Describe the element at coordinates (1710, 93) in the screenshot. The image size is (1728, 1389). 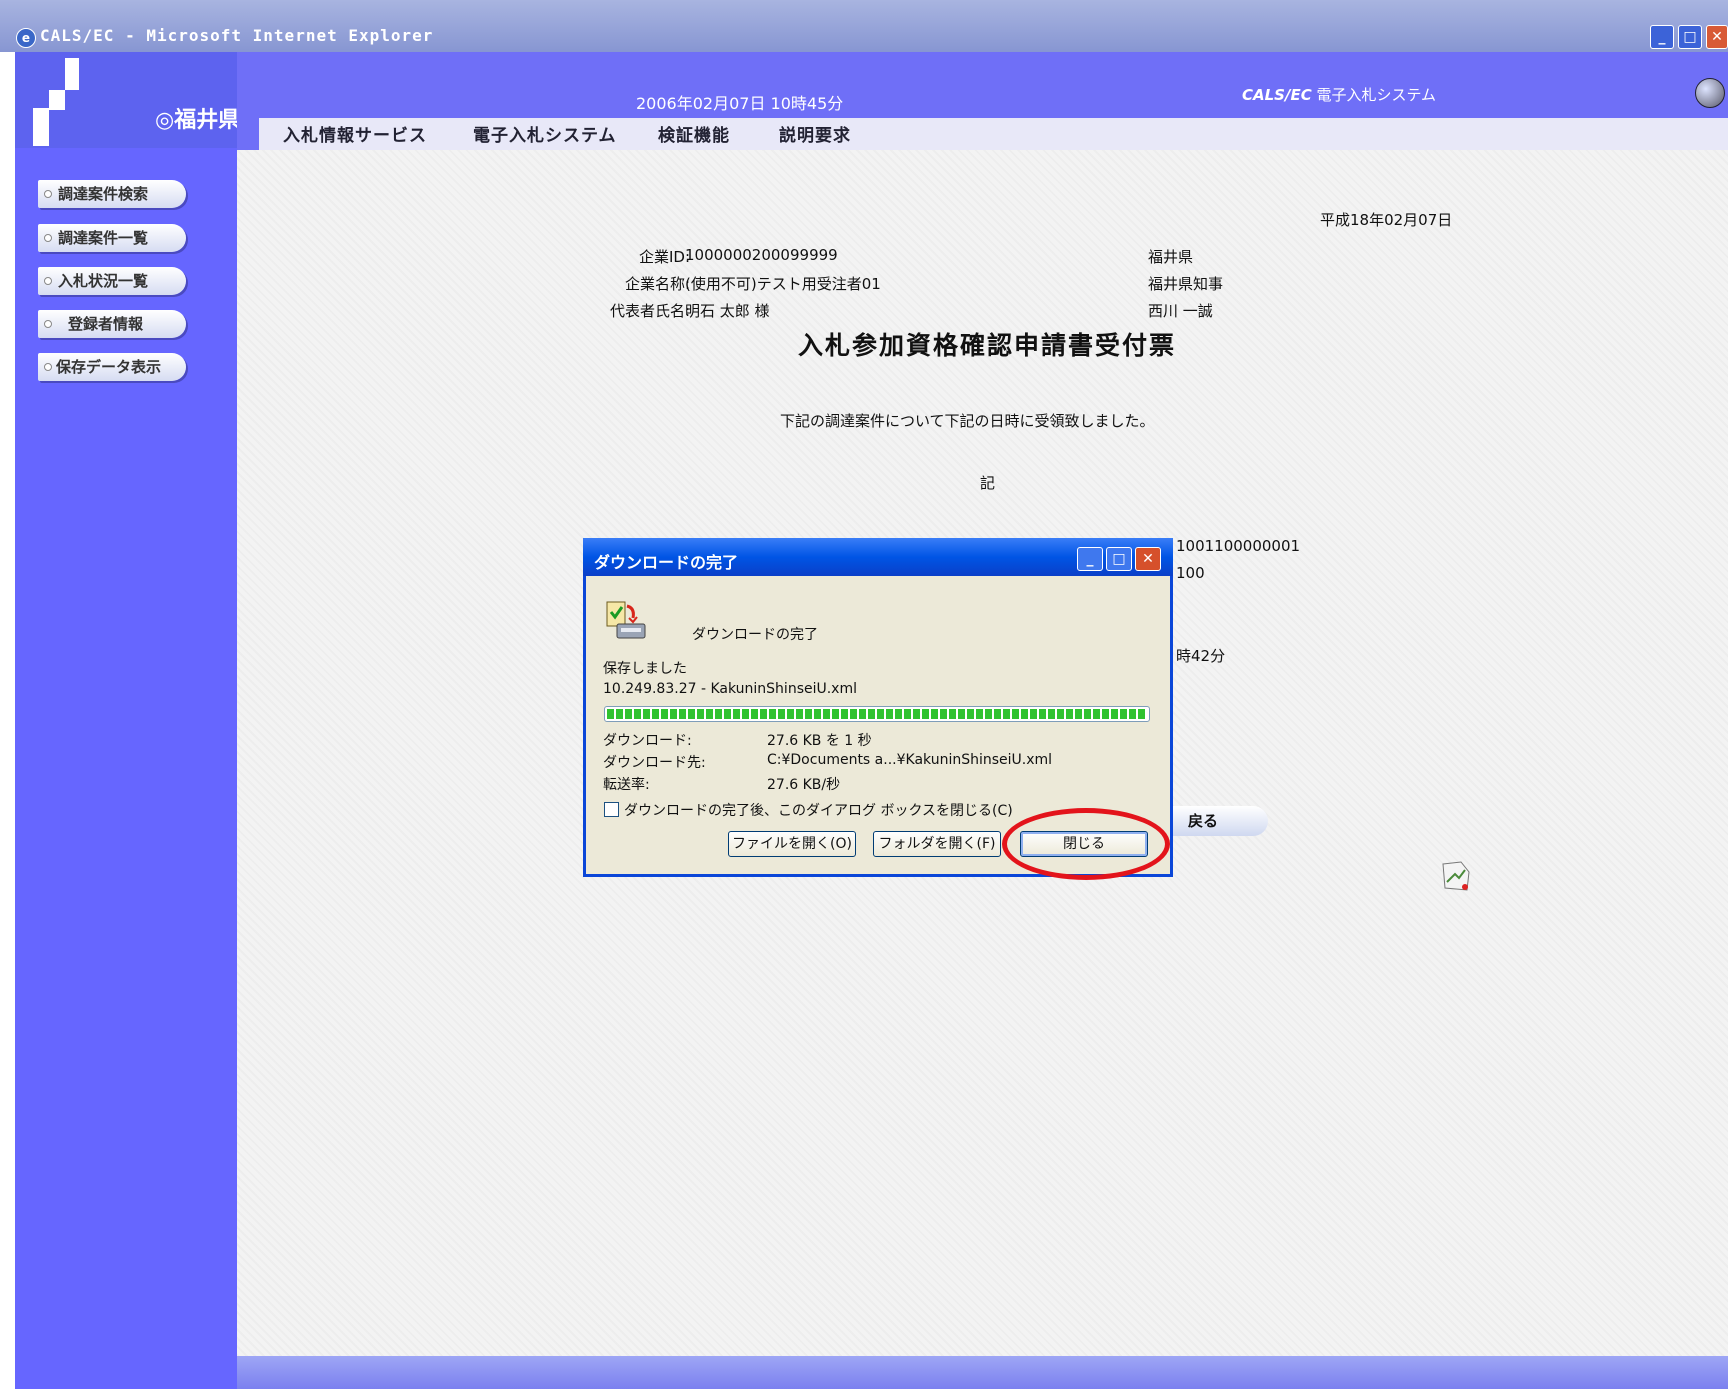
I see `globe-icon` at that location.